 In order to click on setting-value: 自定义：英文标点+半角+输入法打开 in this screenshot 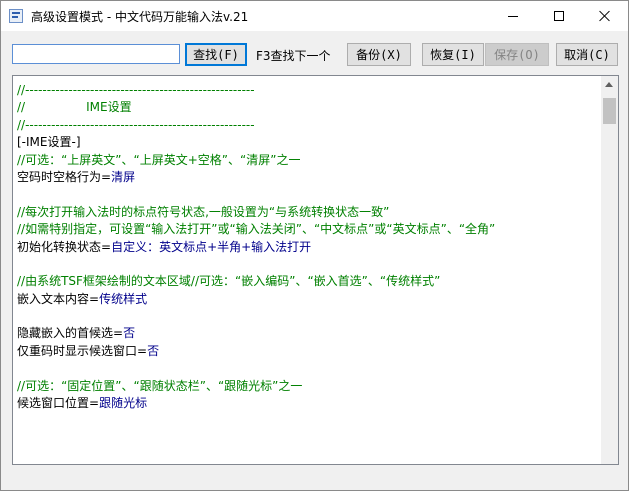, I will do `click(211, 246)`.